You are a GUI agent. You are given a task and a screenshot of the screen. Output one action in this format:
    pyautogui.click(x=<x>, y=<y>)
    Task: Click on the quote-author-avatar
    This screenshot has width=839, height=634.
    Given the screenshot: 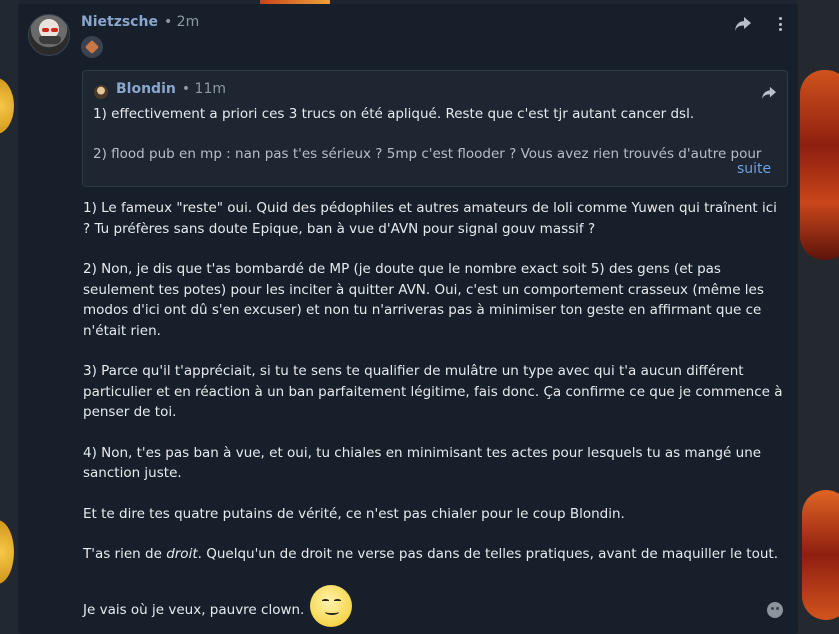 What is the action you would take?
    pyautogui.click(x=101, y=92)
    